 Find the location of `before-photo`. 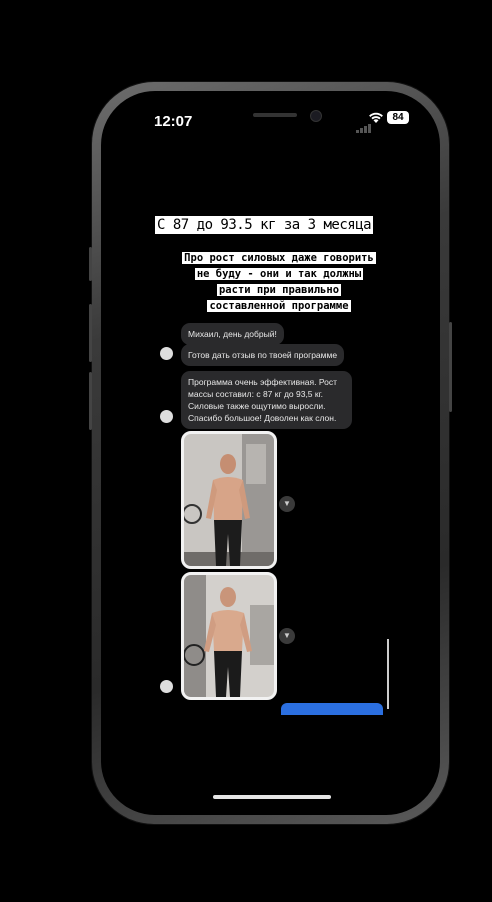

before-photo is located at coordinates (229, 500).